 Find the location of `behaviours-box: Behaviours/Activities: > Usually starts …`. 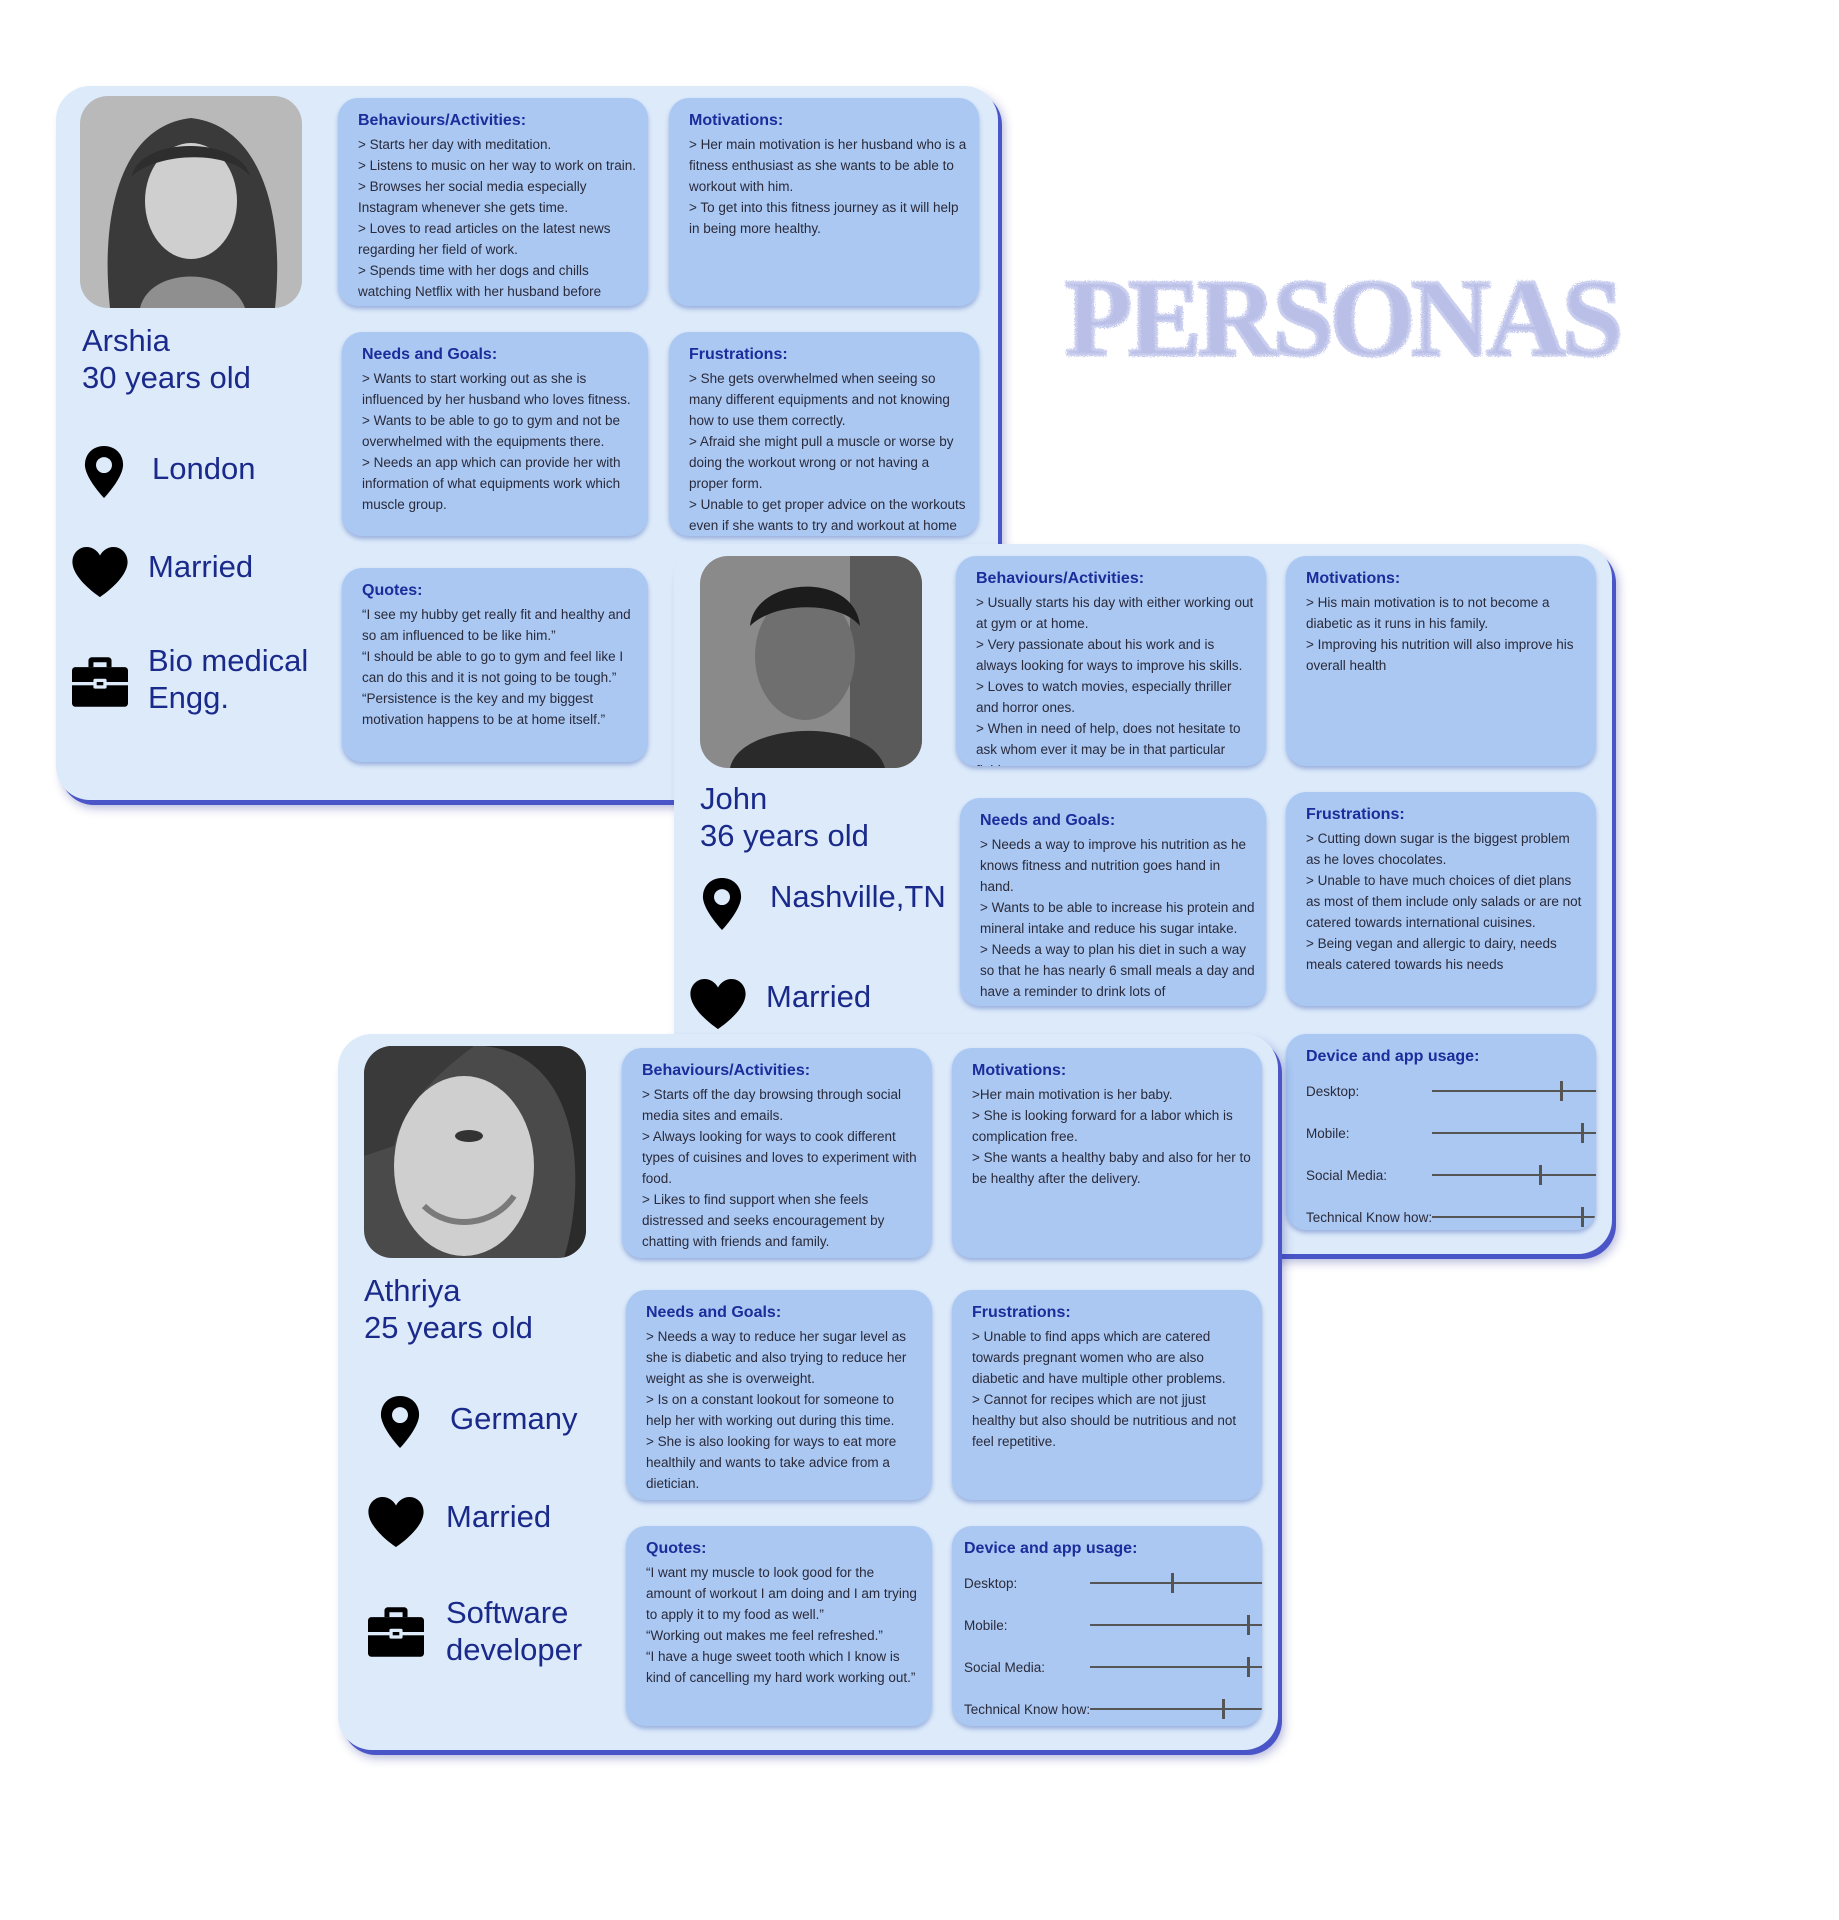

behaviours-box: Behaviours/Activities: > Usually starts … is located at coordinates (1111, 661).